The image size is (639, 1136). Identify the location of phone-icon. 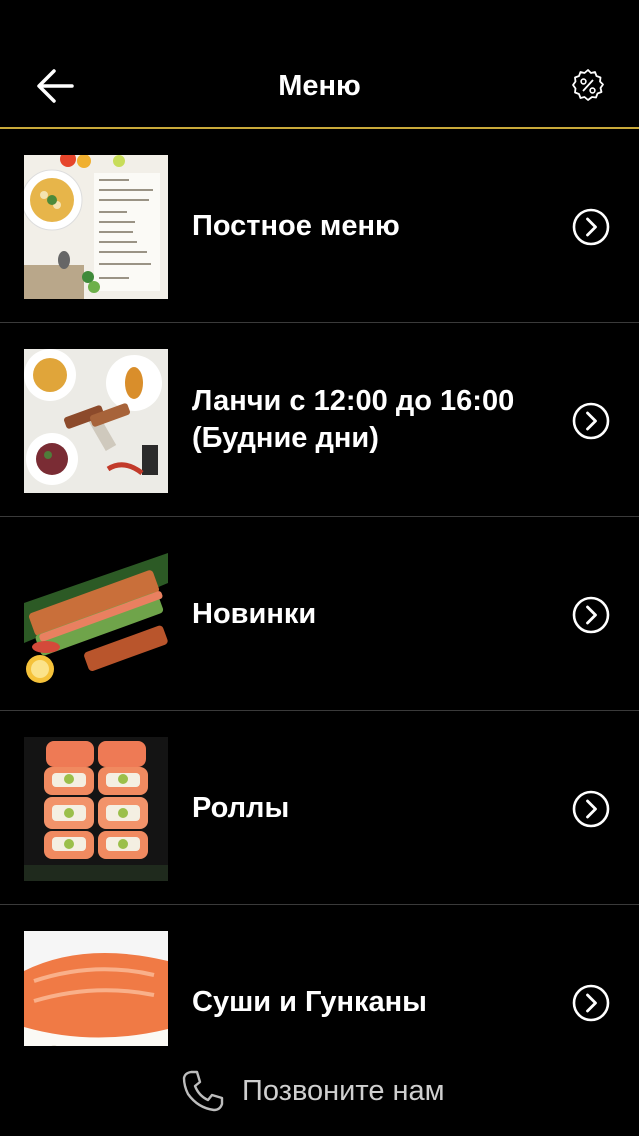
(203, 1091).